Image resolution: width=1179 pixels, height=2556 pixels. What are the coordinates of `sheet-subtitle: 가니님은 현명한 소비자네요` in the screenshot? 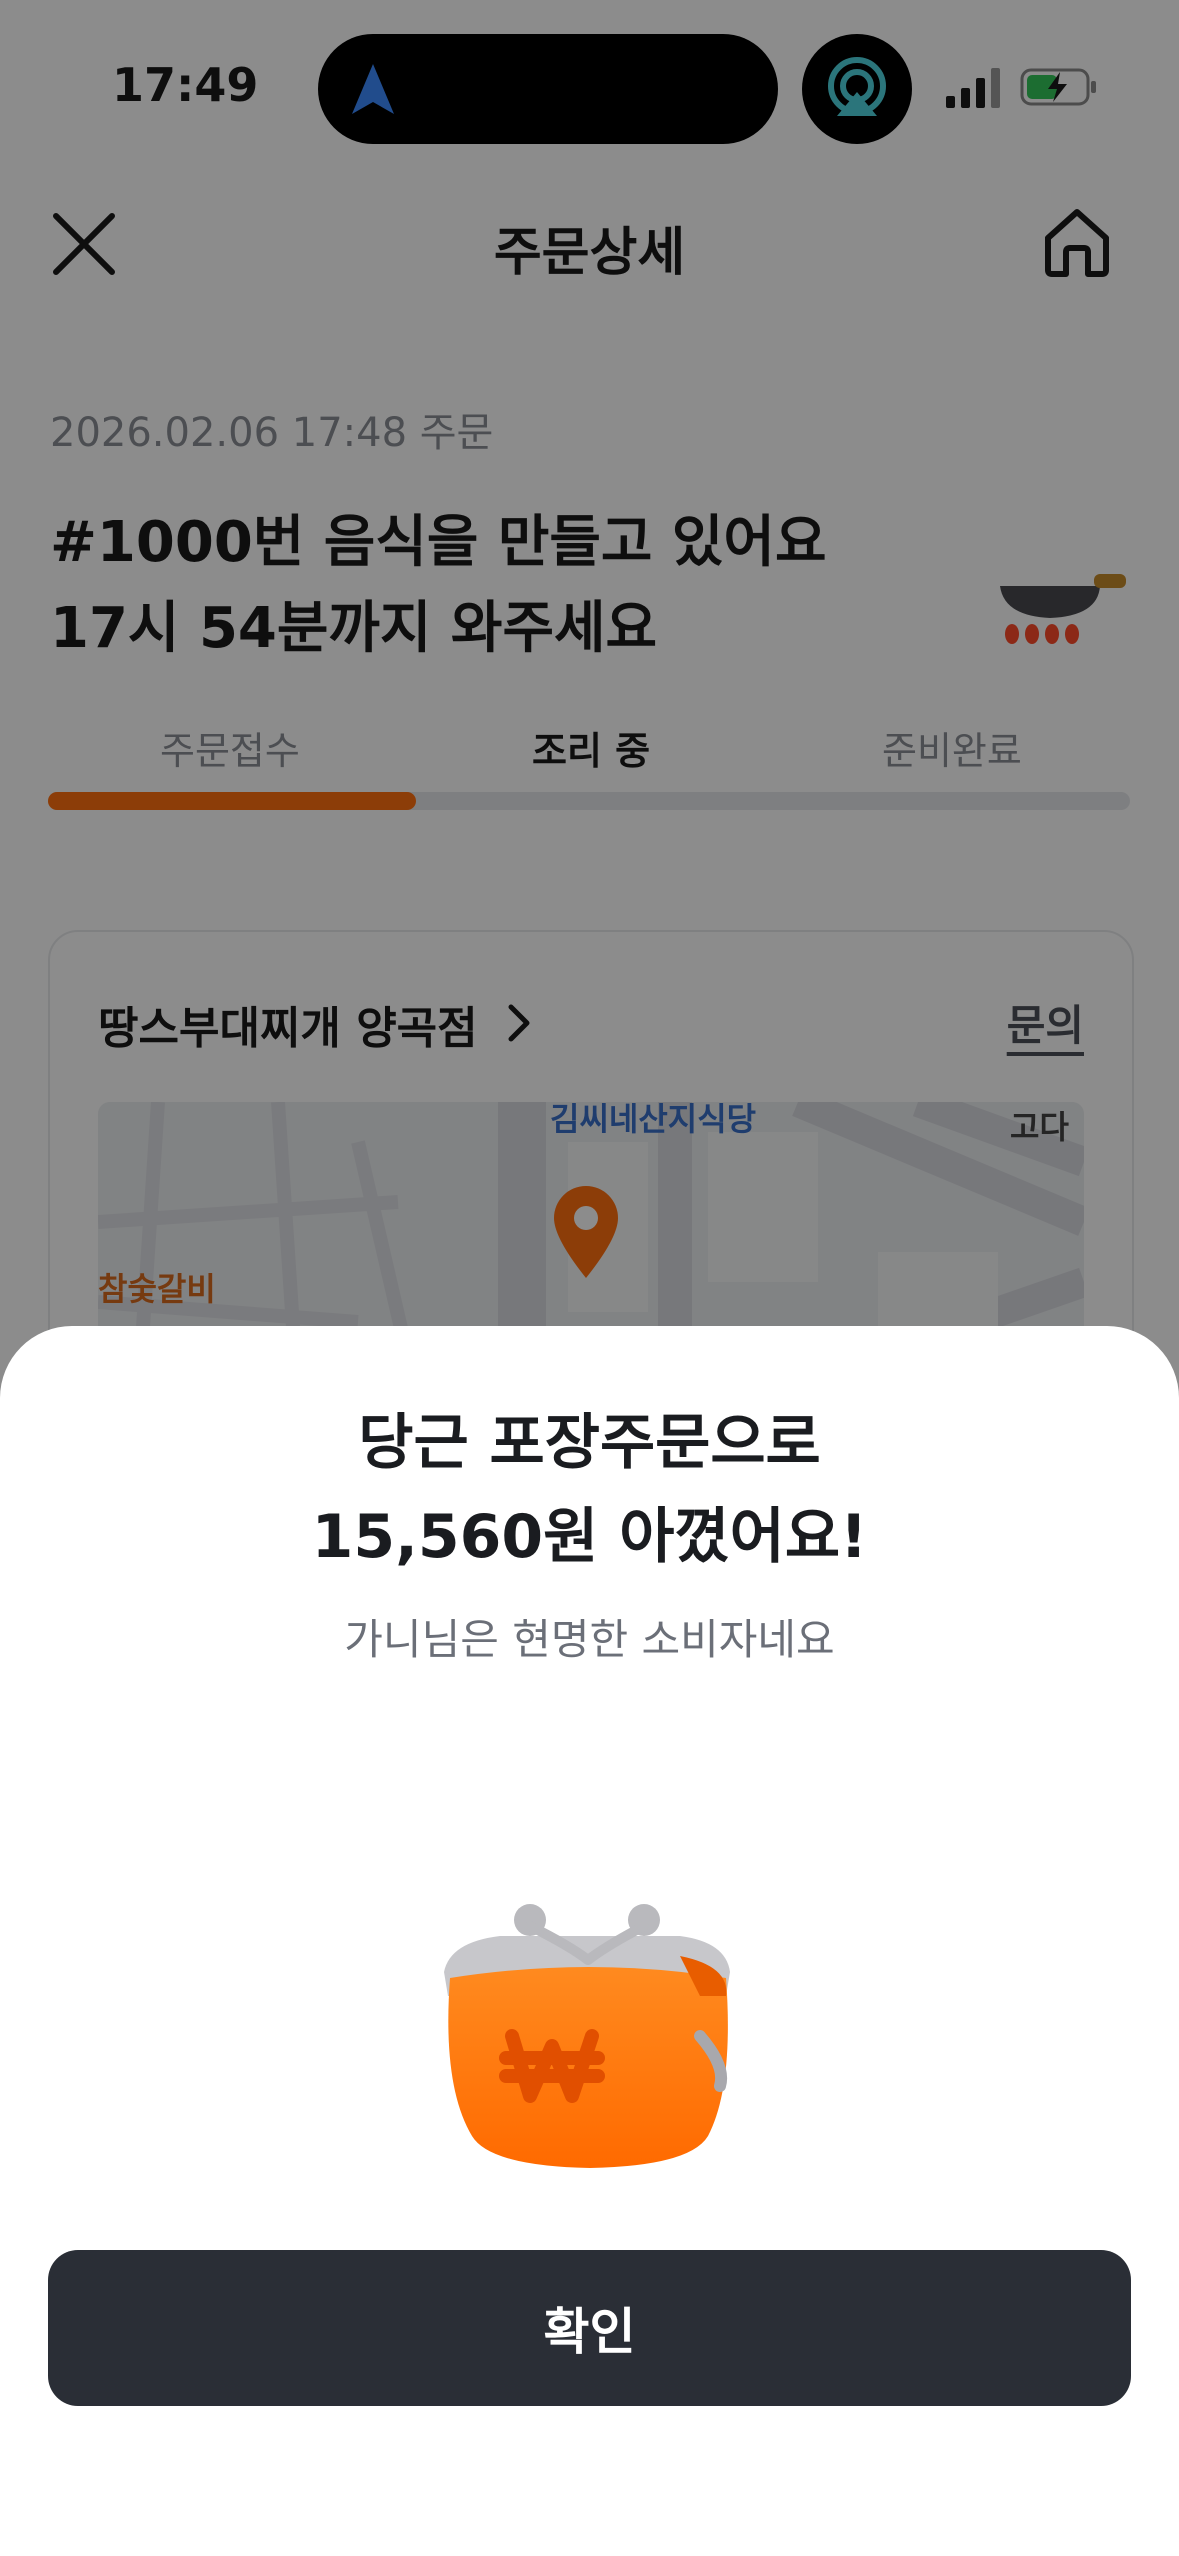 It's located at (589, 1639).